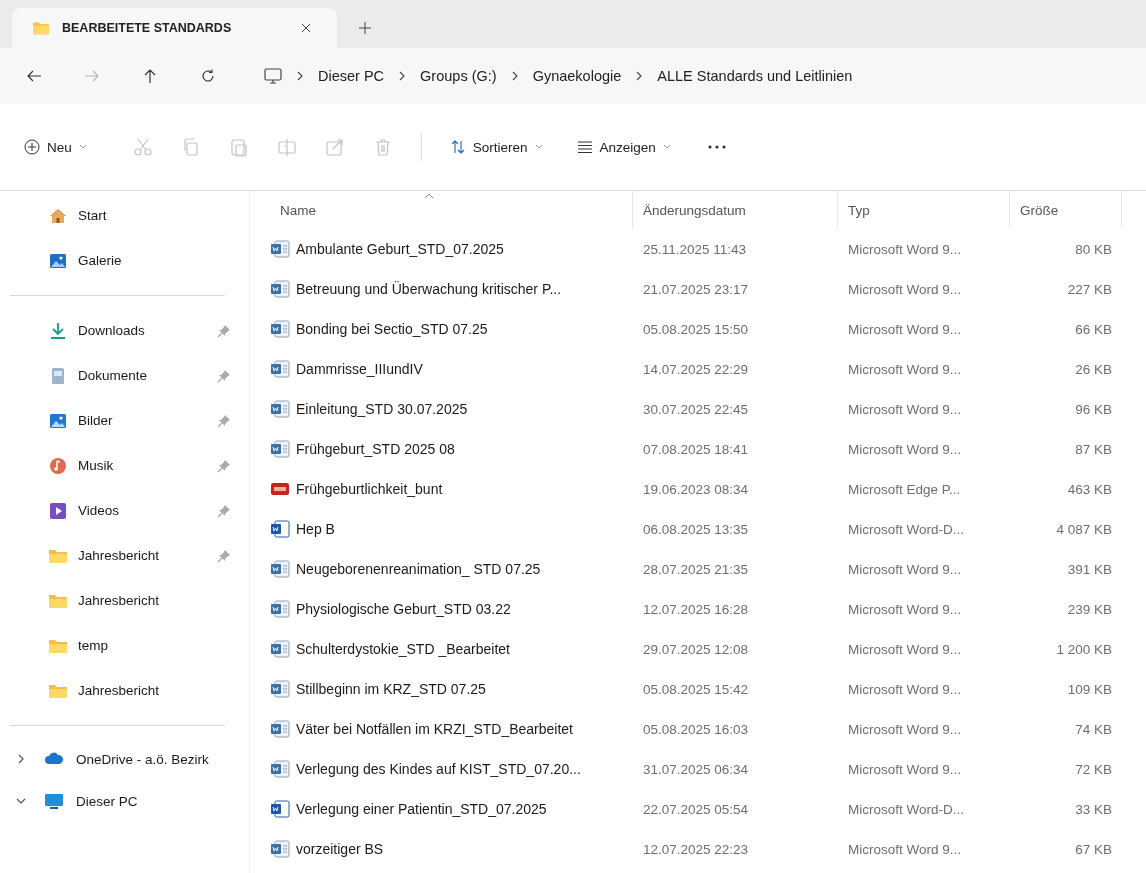 Image resolution: width=1146 pixels, height=873 pixels. Describe the element at coordinates (1089, 289) in the screenshot. I see `file-size: 227 KB` at that location.